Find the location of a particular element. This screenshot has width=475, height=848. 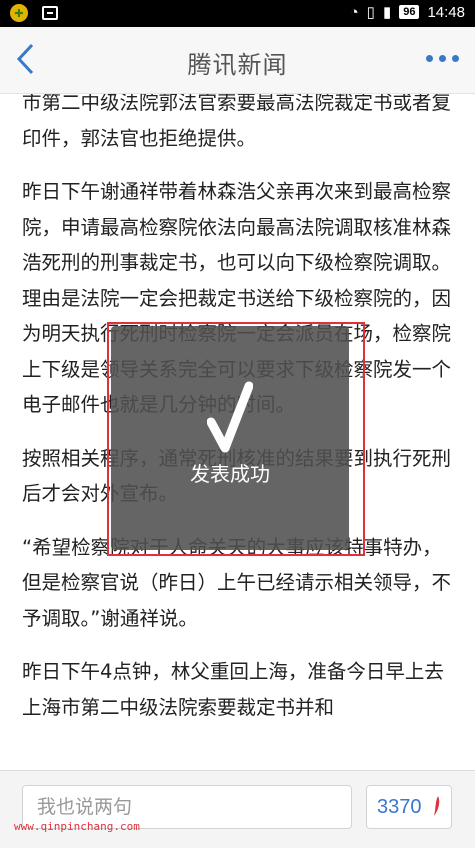

app-notification-icon: ✚ is located at coordinates (19, 13).